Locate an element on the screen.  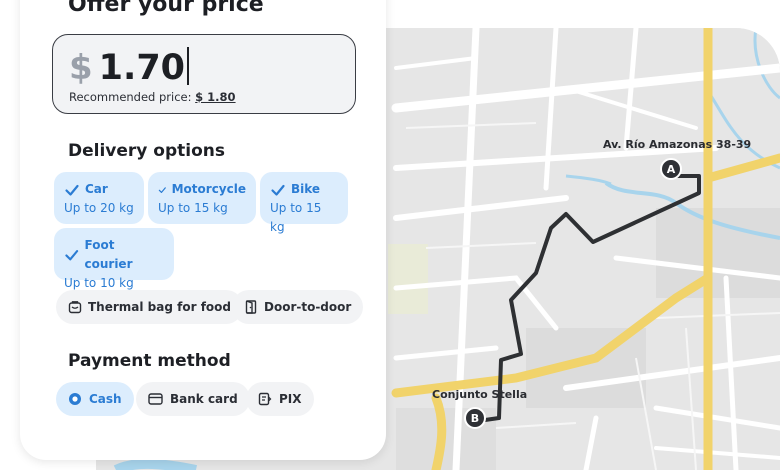
dropoff-address-label: Conjunto Stella is located at coordinates (480, 394).